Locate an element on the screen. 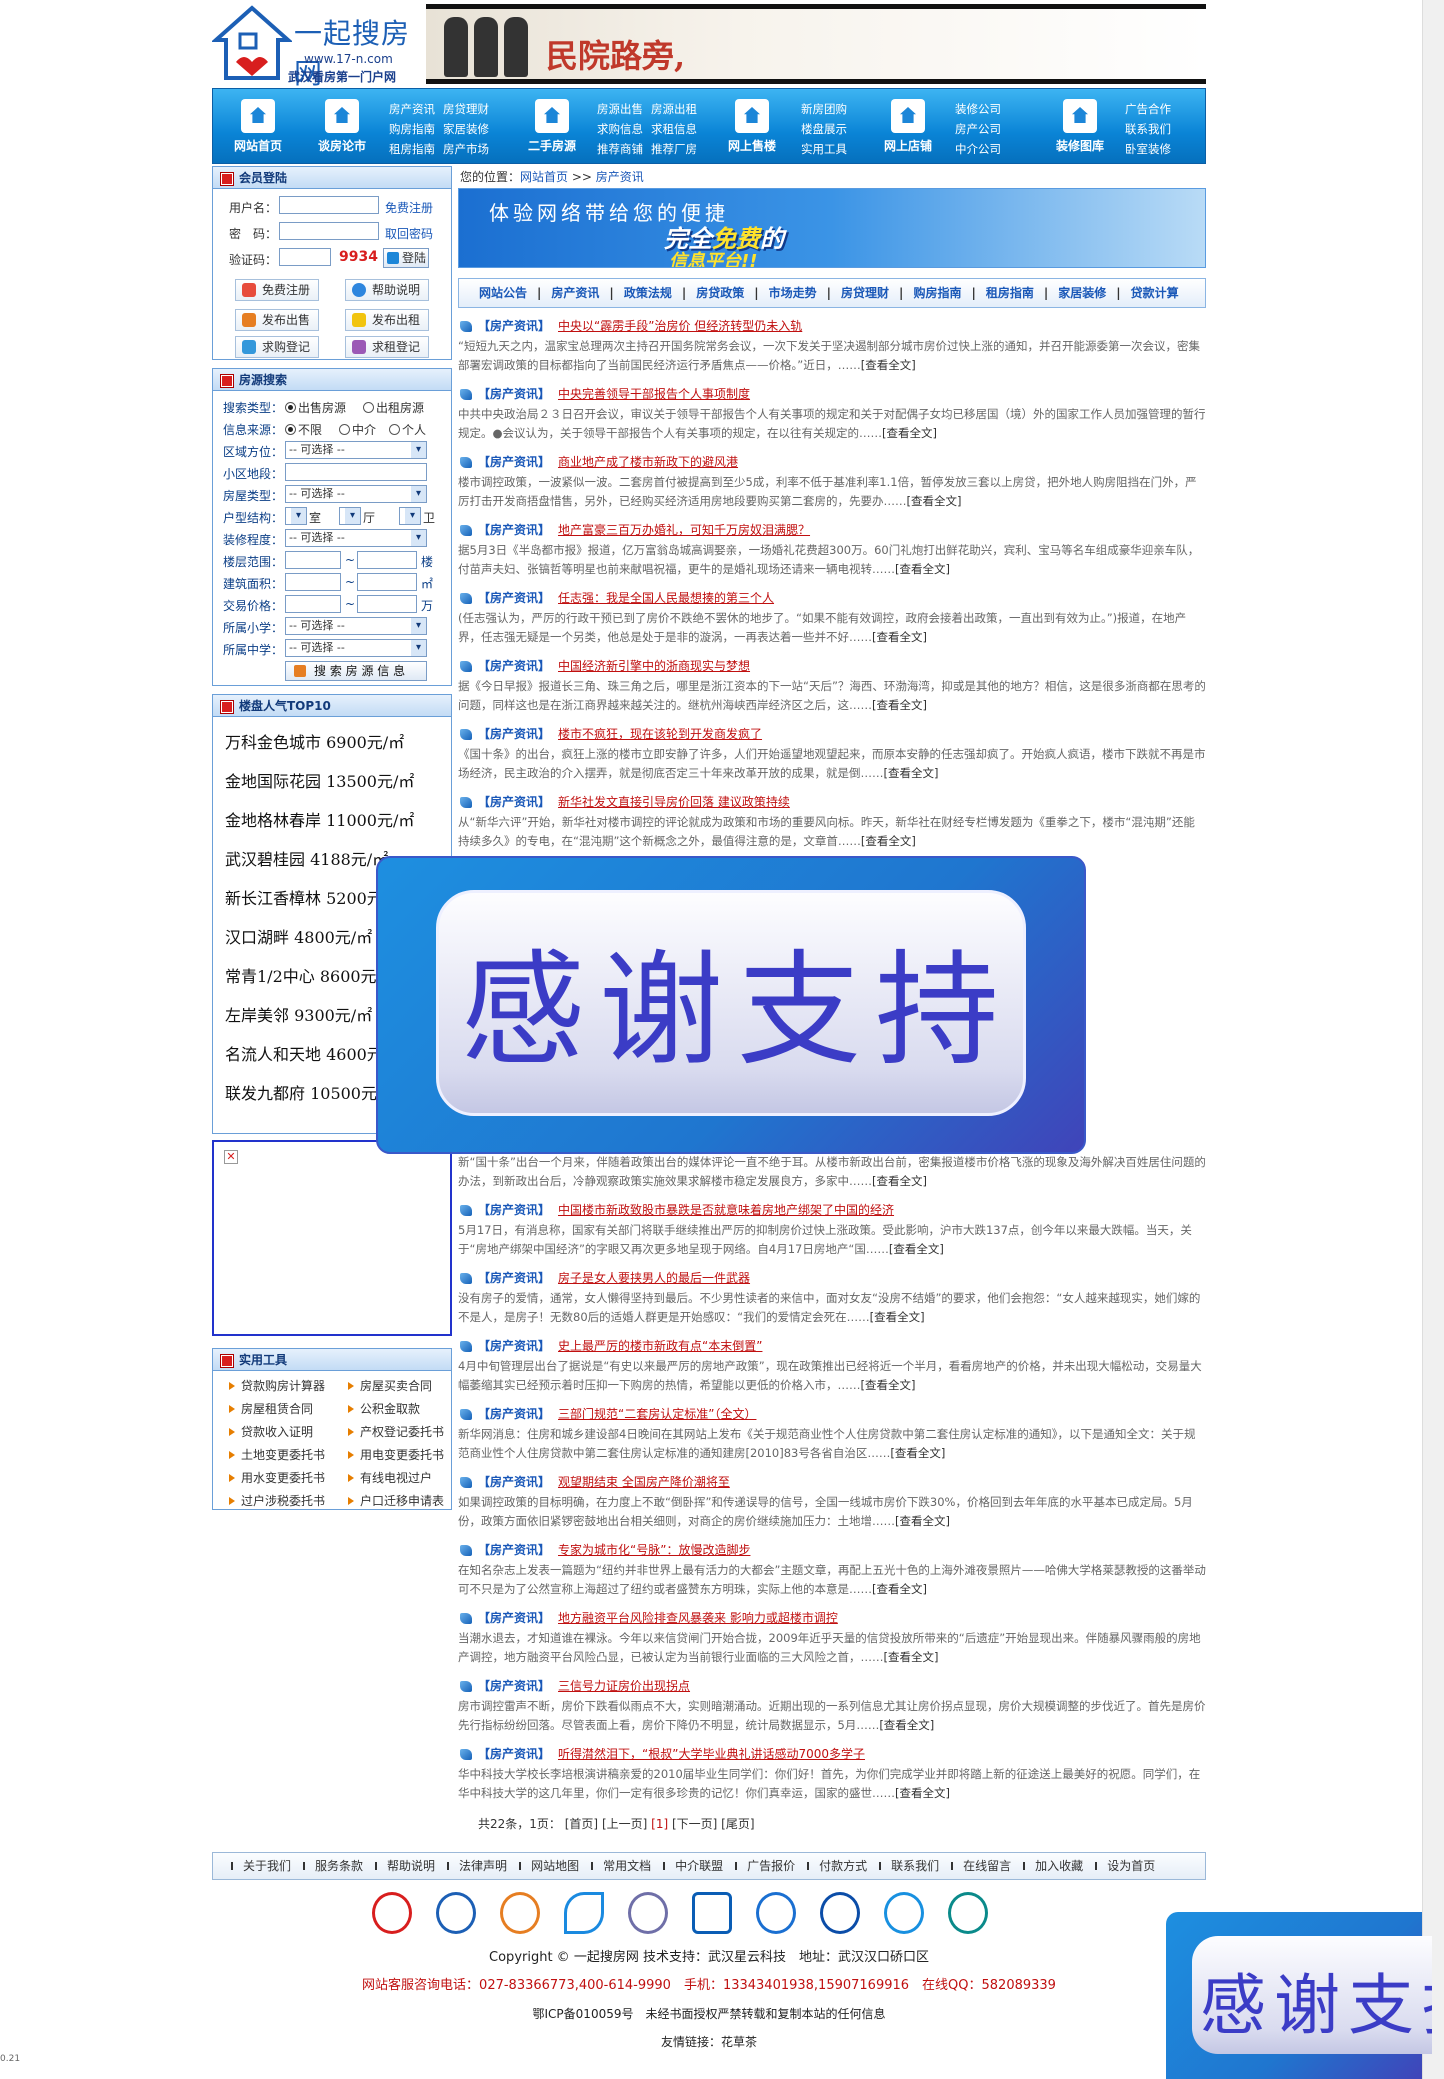  top10-item: 万科金色城市 6900元/㎡ is located at coordinates (332, 742).